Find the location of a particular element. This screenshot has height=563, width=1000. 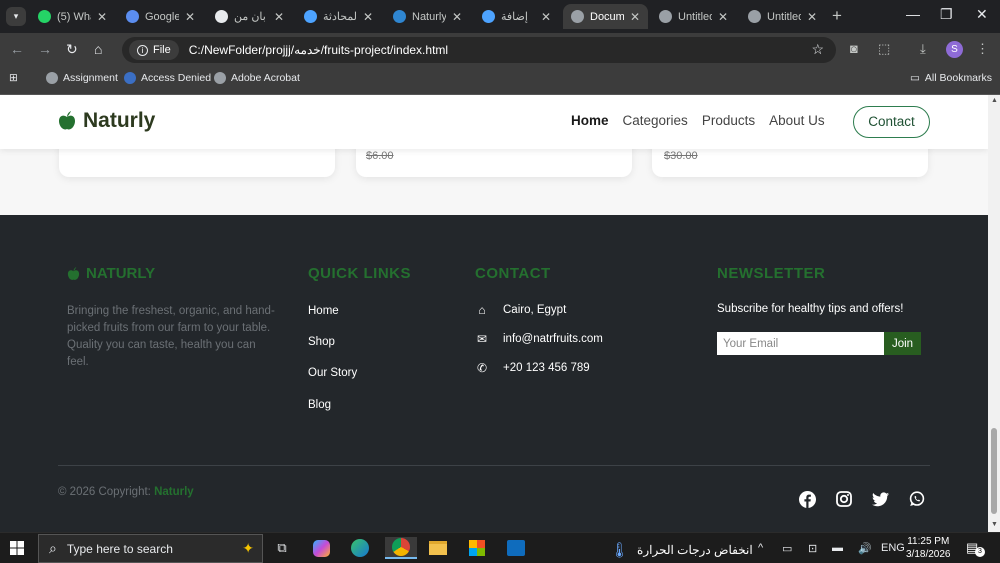

file-explorer-icon is located at coordinates (438, 548).